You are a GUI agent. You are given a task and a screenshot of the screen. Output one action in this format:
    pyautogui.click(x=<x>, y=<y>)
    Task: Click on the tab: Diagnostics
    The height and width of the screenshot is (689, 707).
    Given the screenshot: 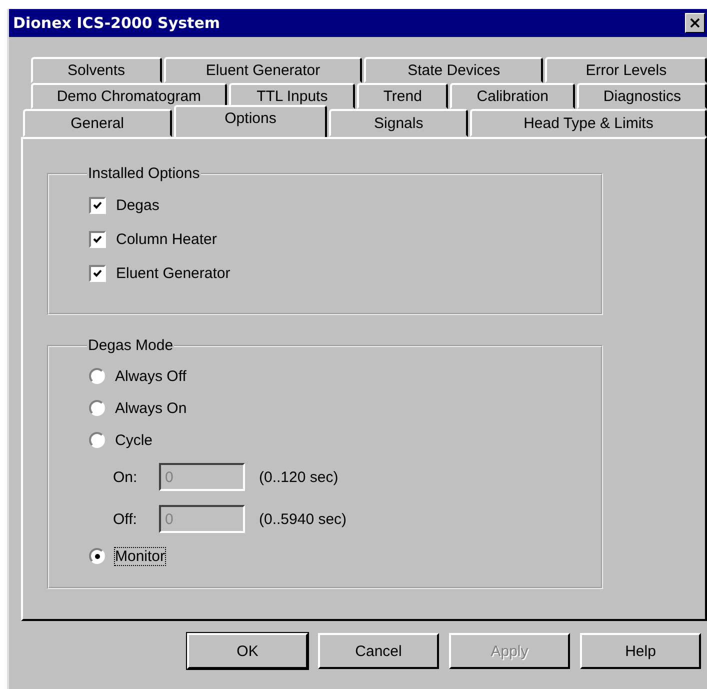 What is the action you would take?
    pyautogui.click(x=642, y=96)
    